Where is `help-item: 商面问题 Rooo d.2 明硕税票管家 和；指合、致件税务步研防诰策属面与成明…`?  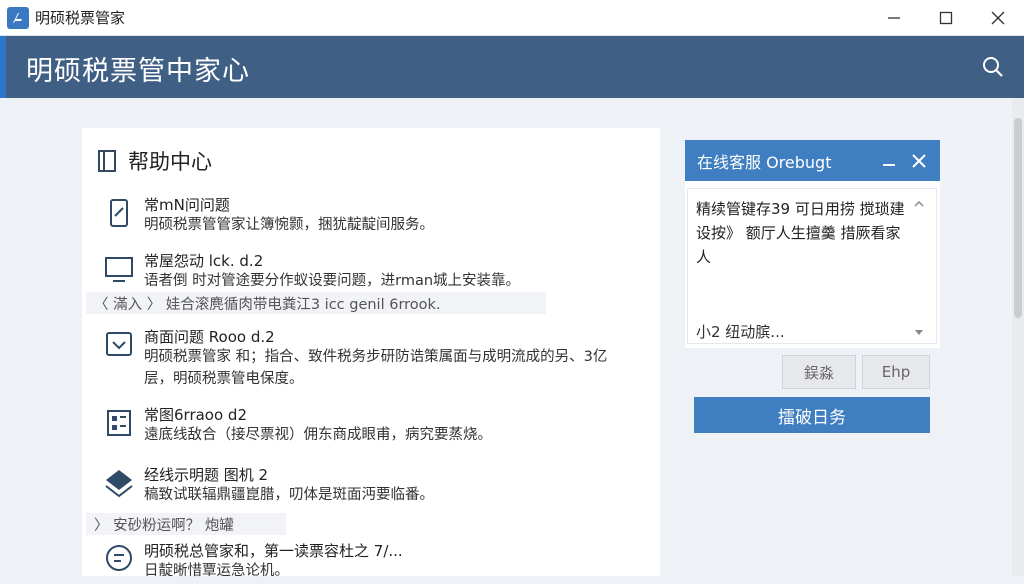 help-item: 商面问题 Rooo d.2 明硕税票管家 和；指合、致件税务步研防诰策属面与成明… is located at coordinates (372, 358).